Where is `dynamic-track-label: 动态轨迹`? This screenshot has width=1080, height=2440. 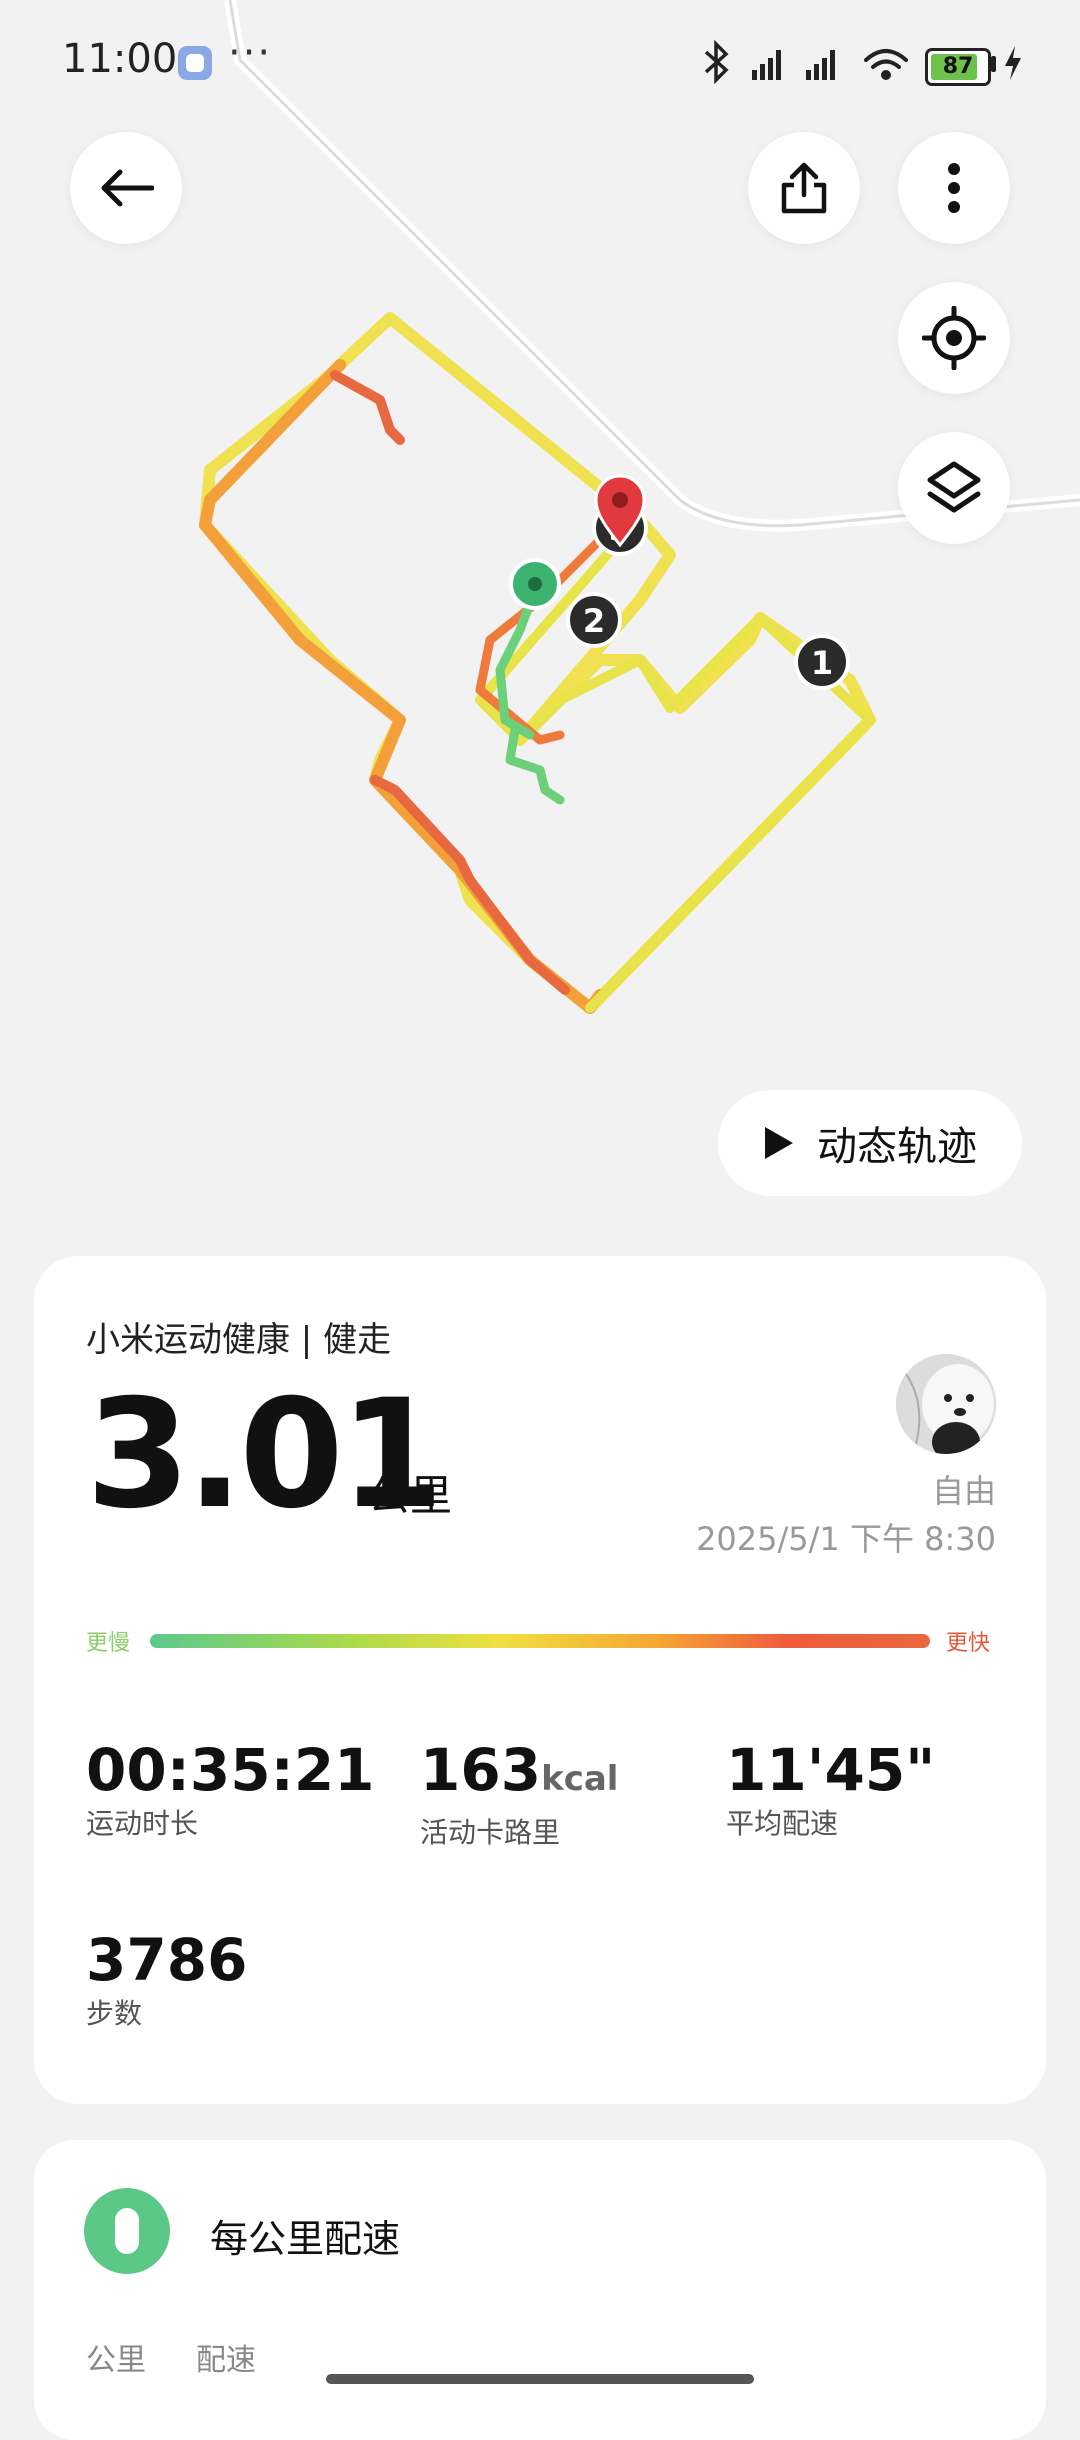 dynamic-track-label: 动态轨迹 is located at coordinates (897, 1147).